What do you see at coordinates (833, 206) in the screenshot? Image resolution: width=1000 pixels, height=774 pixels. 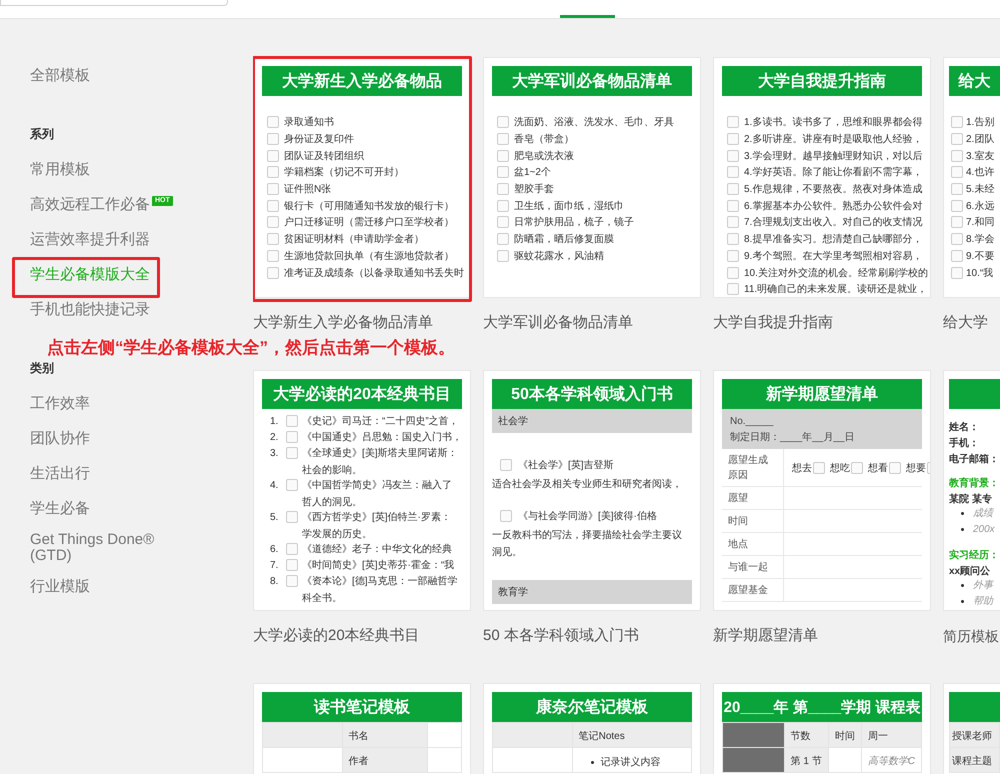 I see `item-text: 6.掌握基本办公软件。熟悉办公软件会对` at bounding box center [833, 206].